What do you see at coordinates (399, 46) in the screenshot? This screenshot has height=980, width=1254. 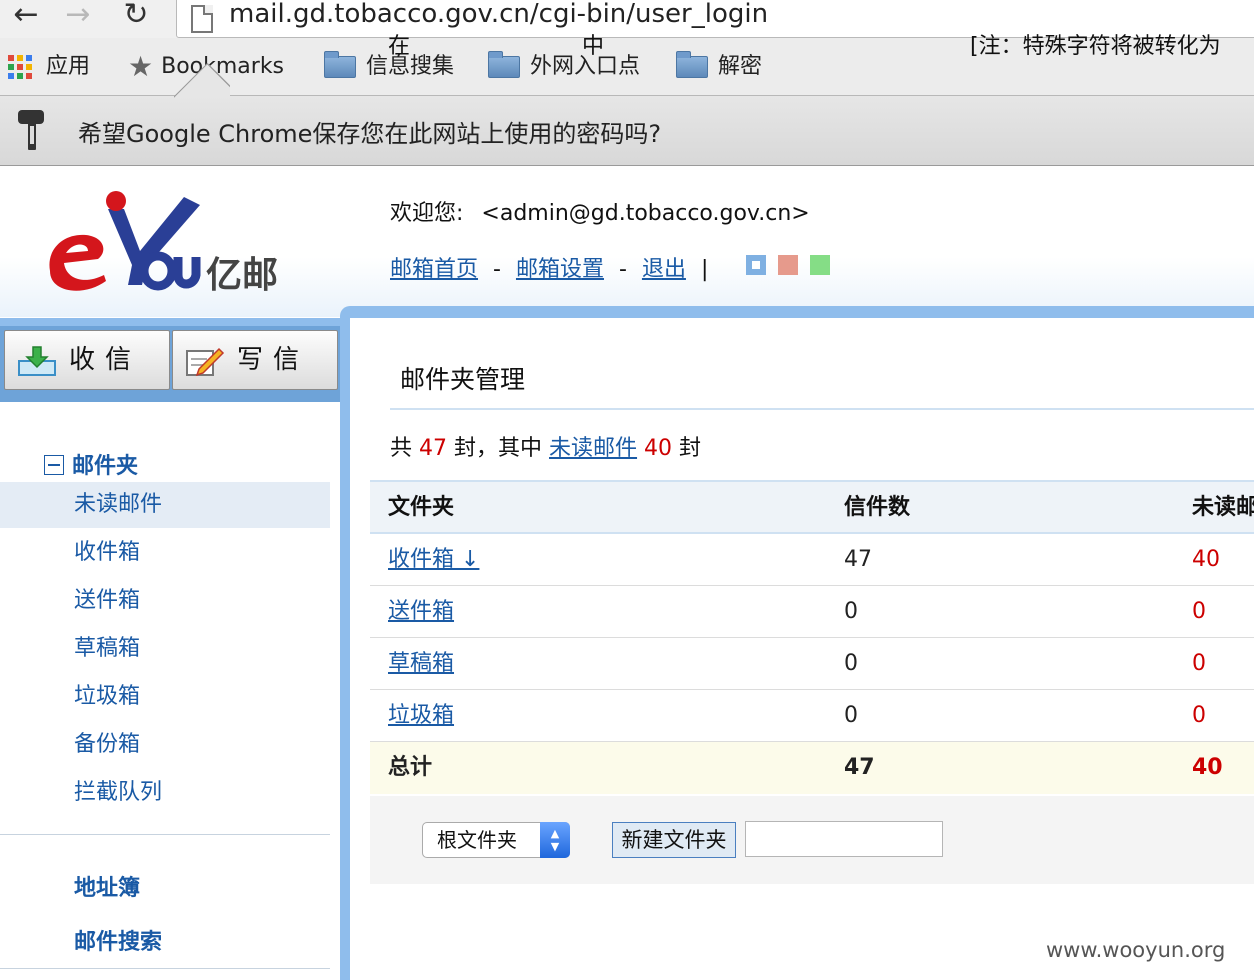 I see `new-folder-in-label: 在` at bounding box center [399, 46].